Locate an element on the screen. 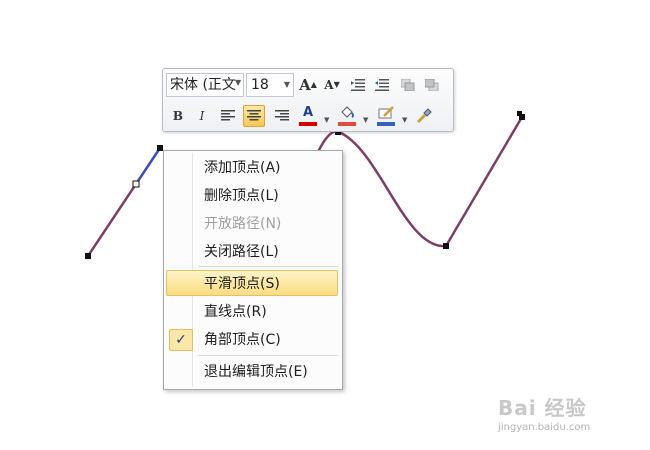  baidu-watermark: Bai 经验 jingyan.baidu.com is located at coordinates (573, 419).